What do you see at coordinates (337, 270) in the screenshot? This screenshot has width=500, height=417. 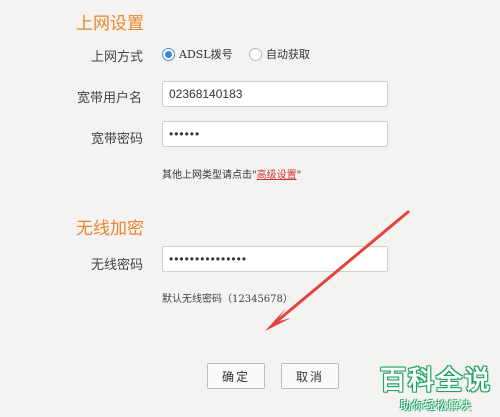 I see `annotation-arrow` at bounding box center [337, 270].